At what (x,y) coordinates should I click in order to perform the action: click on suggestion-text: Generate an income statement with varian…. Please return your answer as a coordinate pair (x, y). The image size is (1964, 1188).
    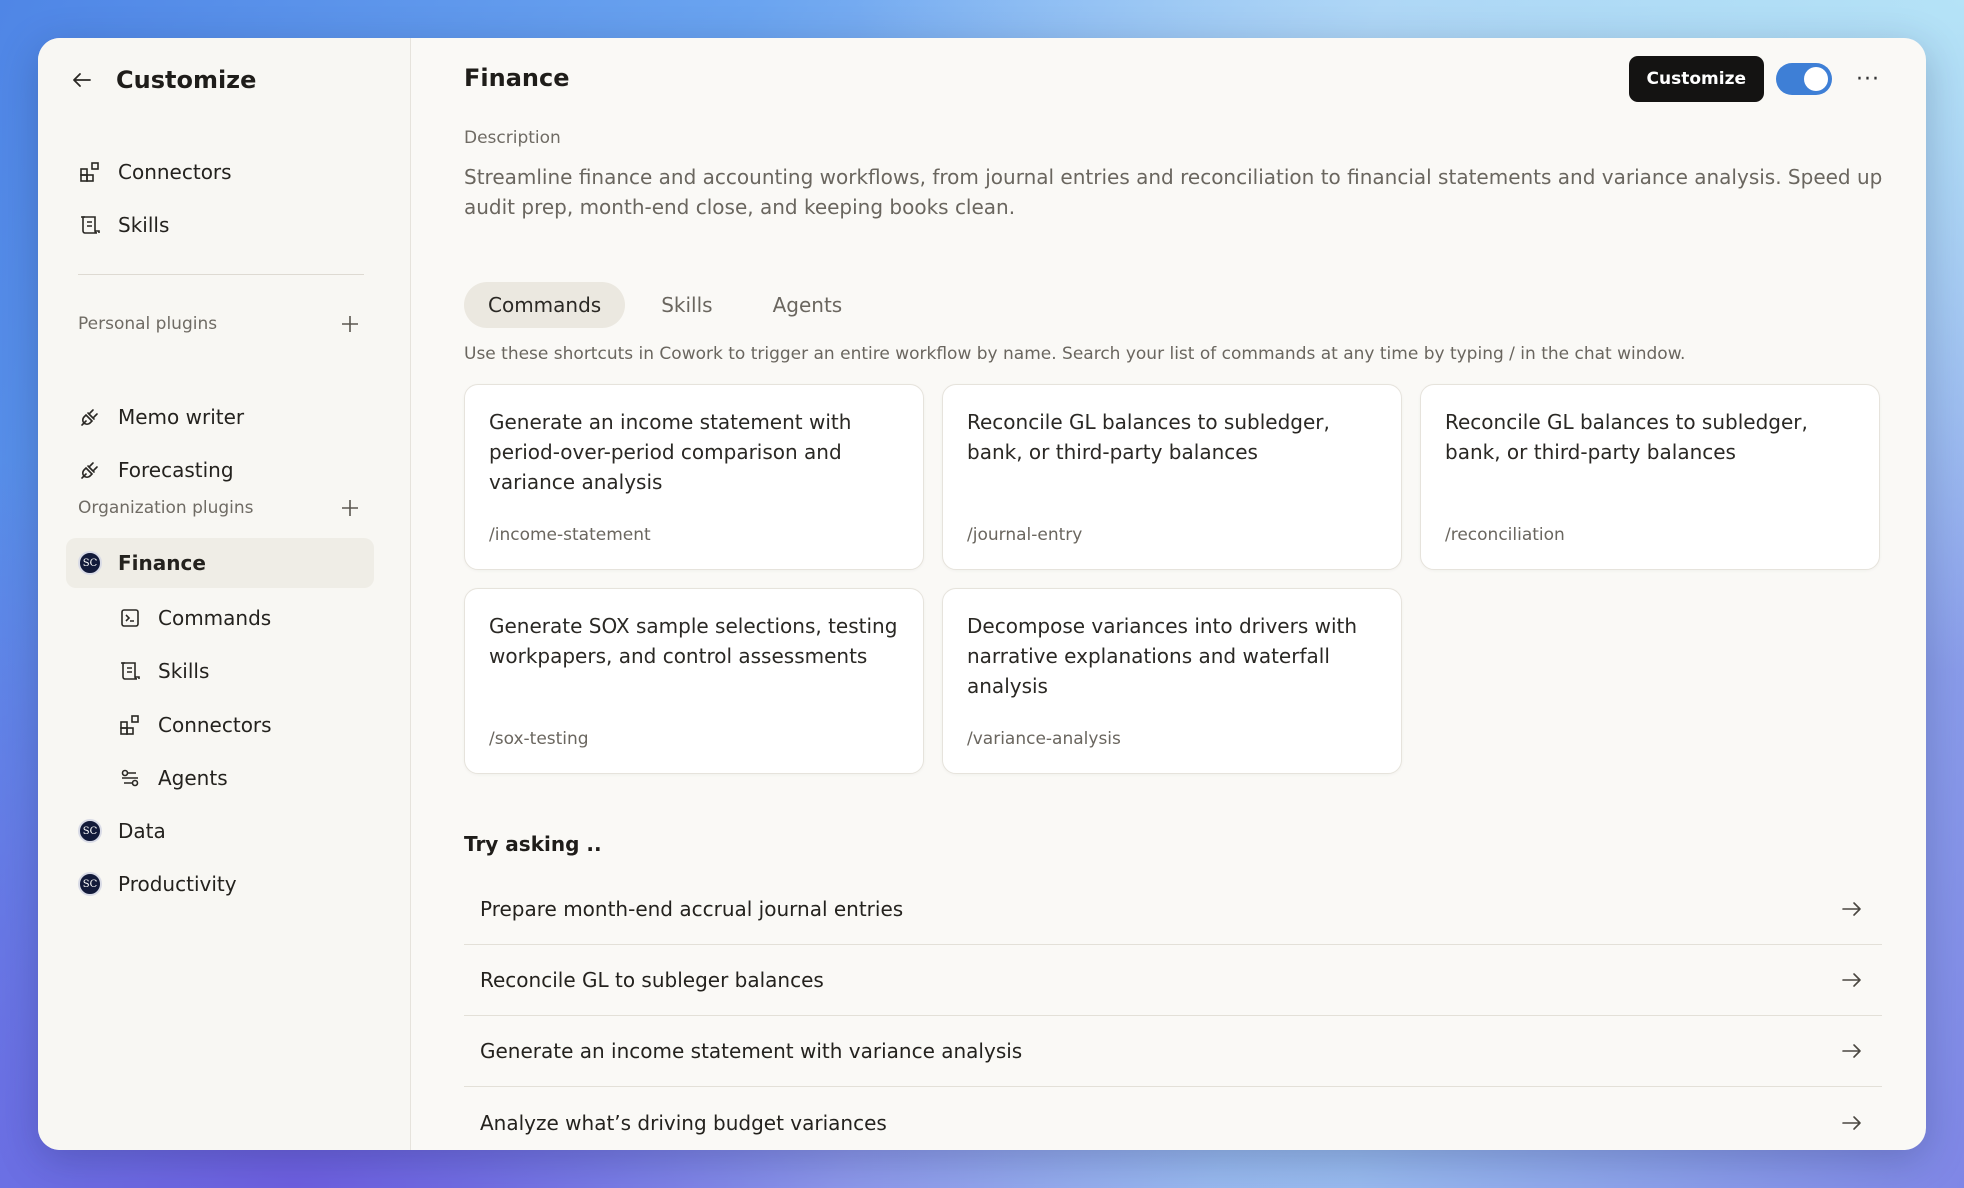
    Looking at the image, I should click on (751, 1051).